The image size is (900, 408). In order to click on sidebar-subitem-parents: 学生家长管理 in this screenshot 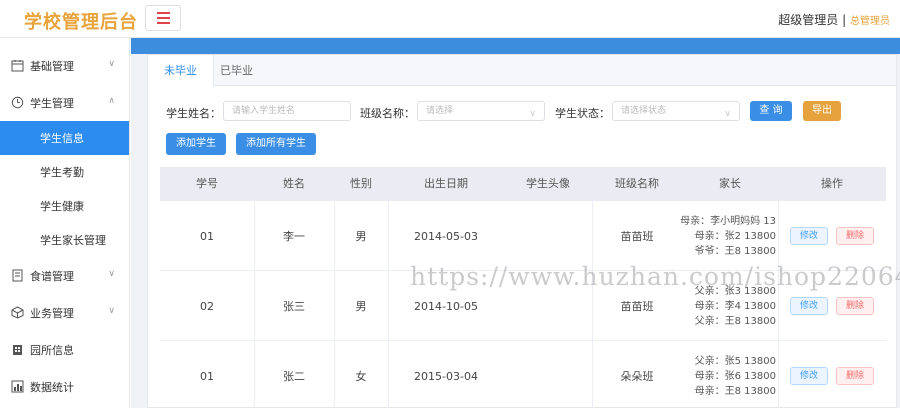, I will do `click(64, 240)`.